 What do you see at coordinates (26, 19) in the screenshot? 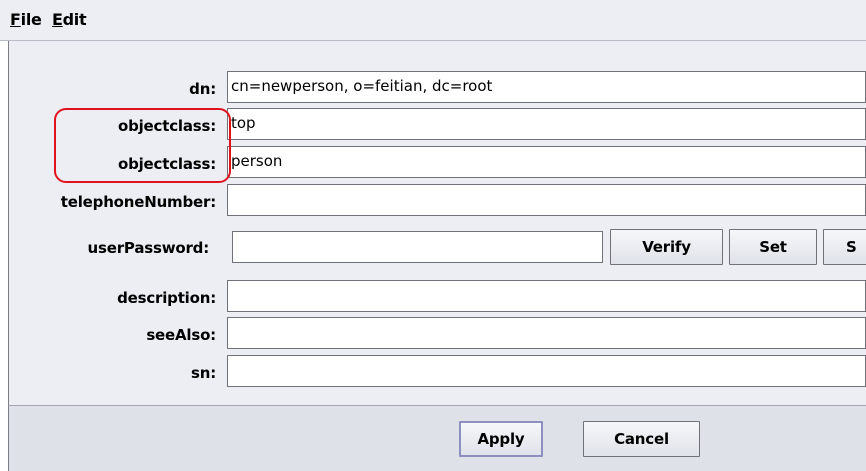
I see `menu-file: File` at bounding box center [26, 19].